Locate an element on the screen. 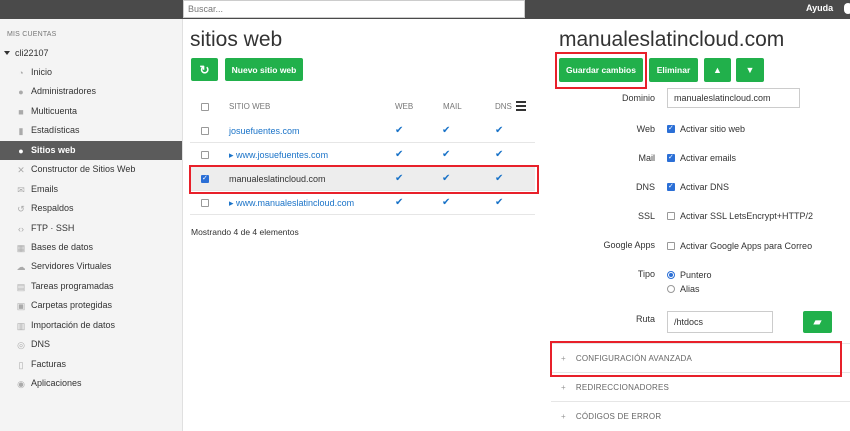 This screenshot has width=850, height=431. ssl-checkbox is located at coordinates (671, 216).